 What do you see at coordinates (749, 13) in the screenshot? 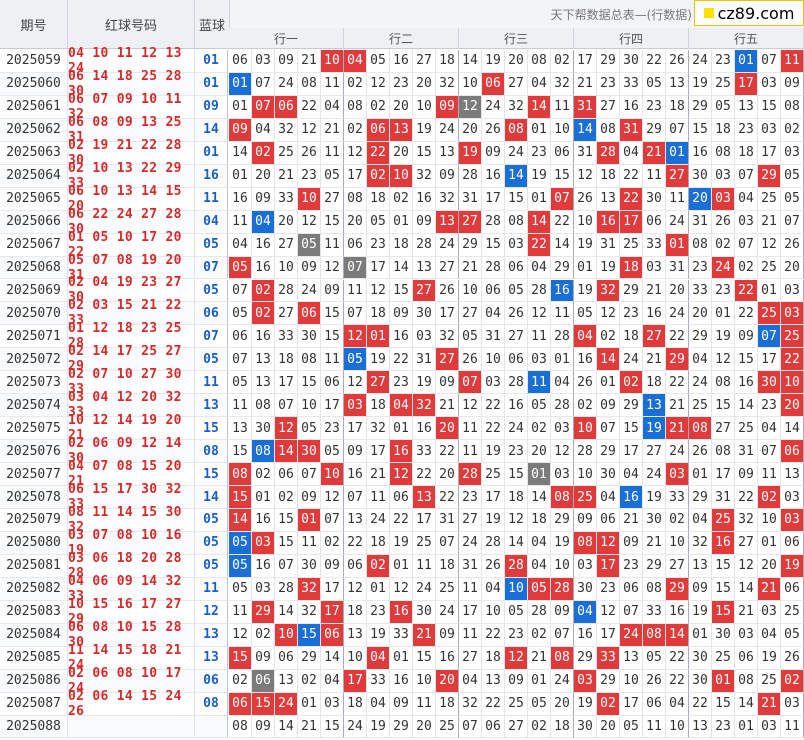
I see `site-logo: cz89.com` at bounding box center [749, 13].